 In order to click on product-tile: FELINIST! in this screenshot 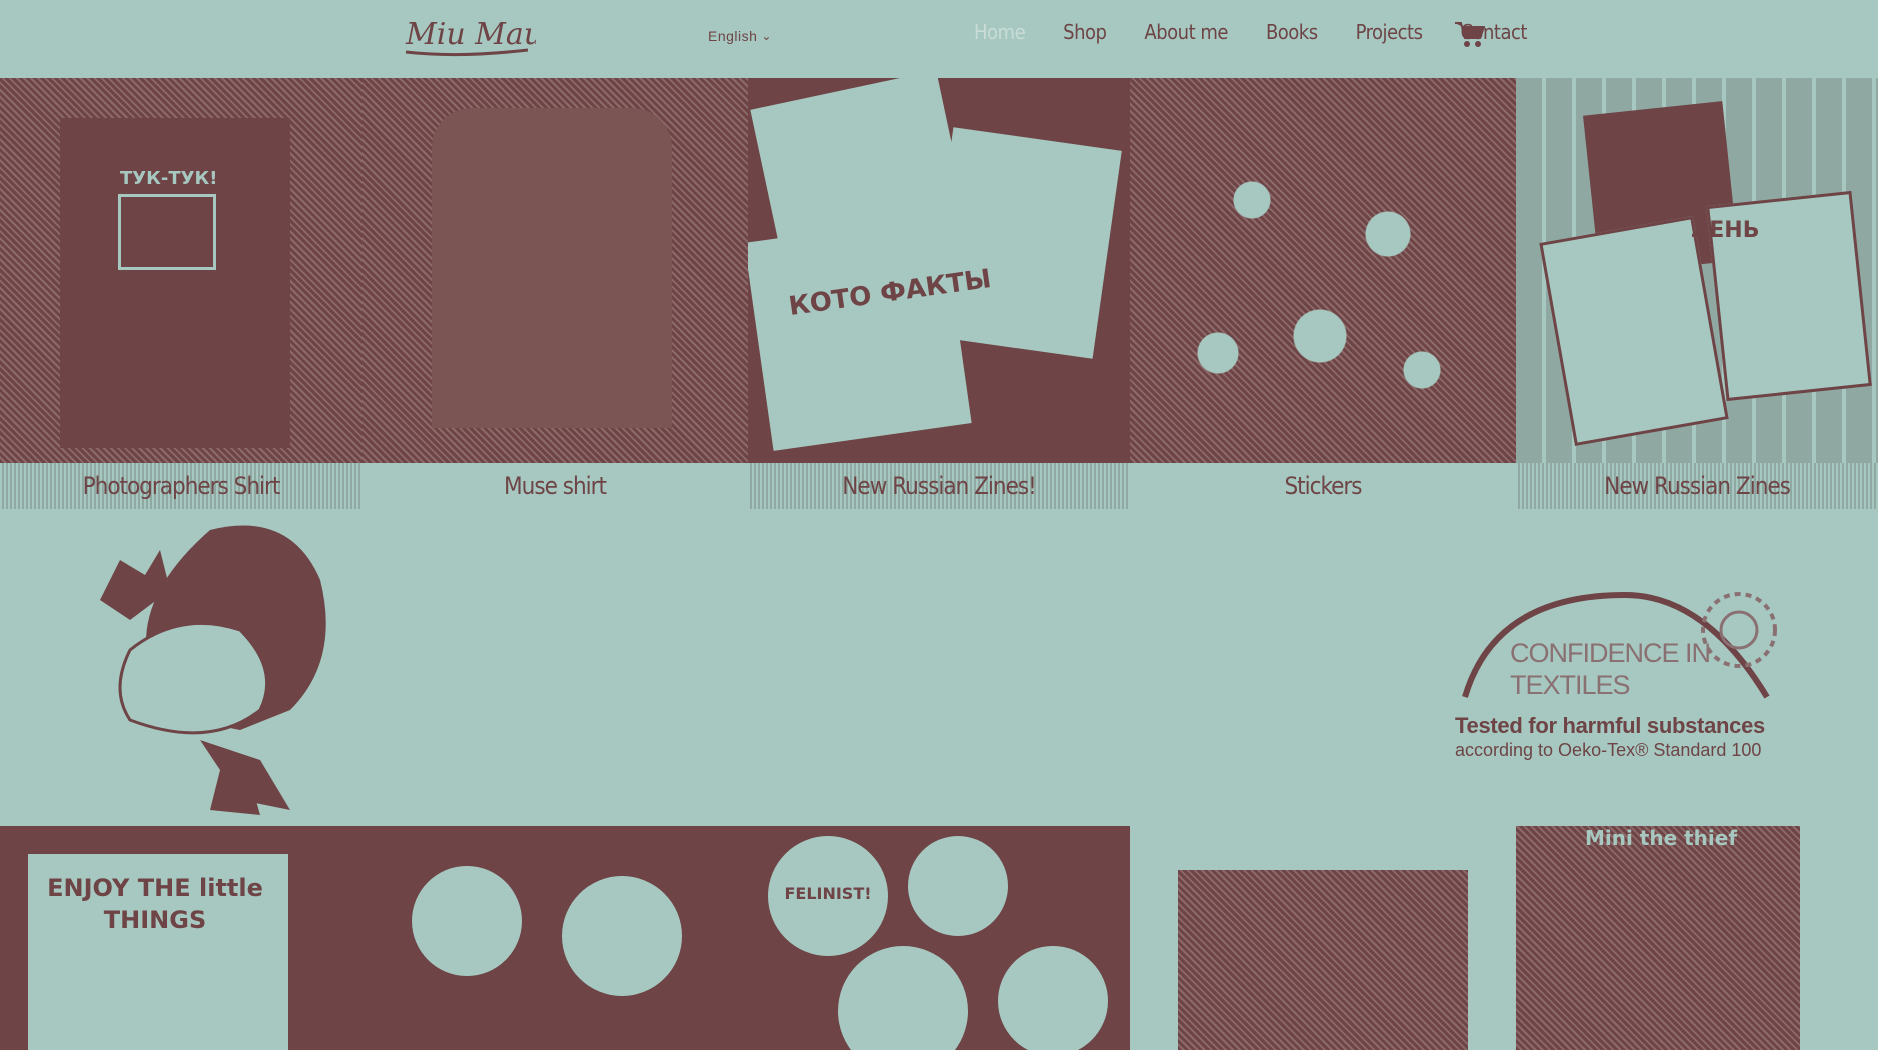, I will do `click(939, 938)`.